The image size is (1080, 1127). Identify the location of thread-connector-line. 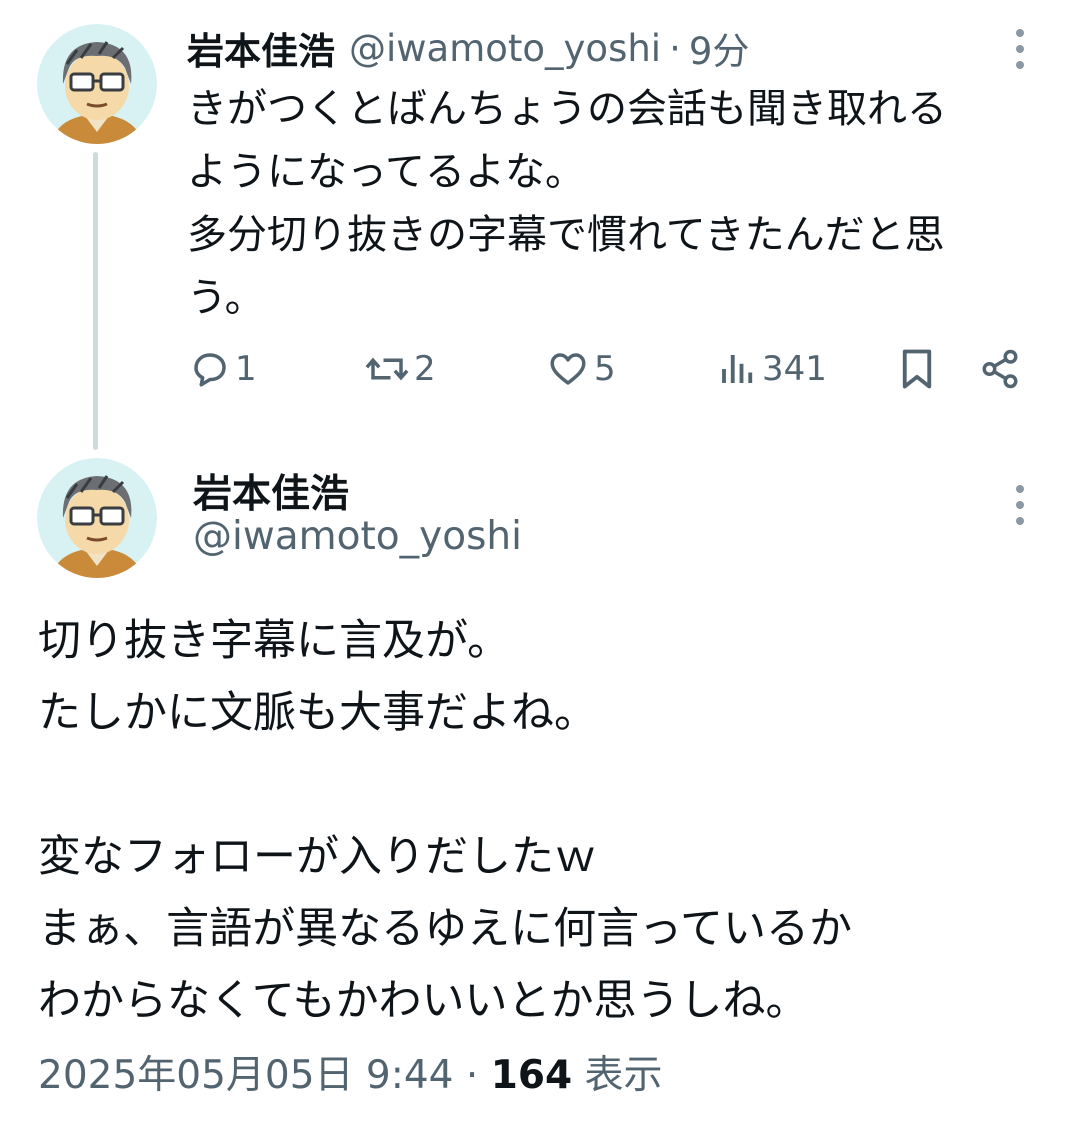
(95, 301).